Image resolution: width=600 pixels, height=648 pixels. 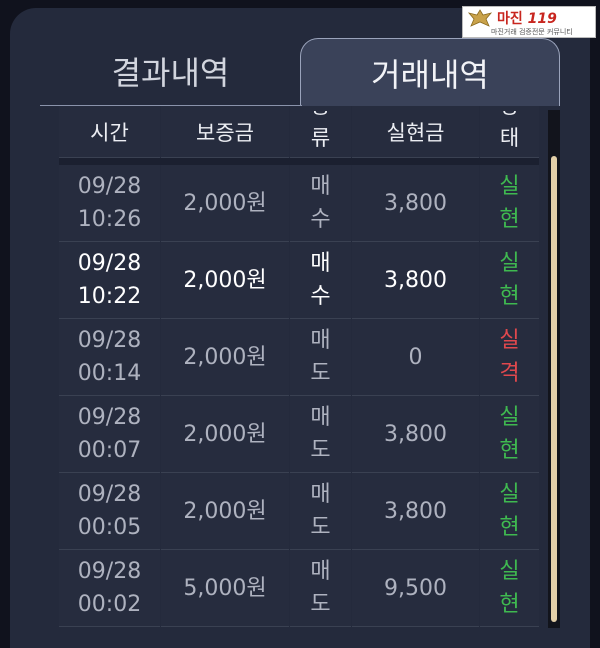 I want to click on logo-subtitle: 마진거래 검증전문 커뮤니티, so click(x=532, y=32).